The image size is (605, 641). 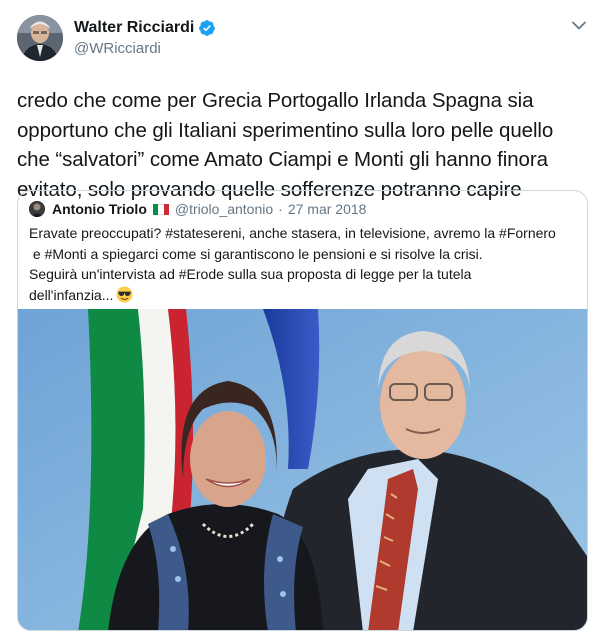 What do you see at coordinates (160, 209) in the screenshot?
I see `italy-flag-icon` at bounding box center [160, 209].